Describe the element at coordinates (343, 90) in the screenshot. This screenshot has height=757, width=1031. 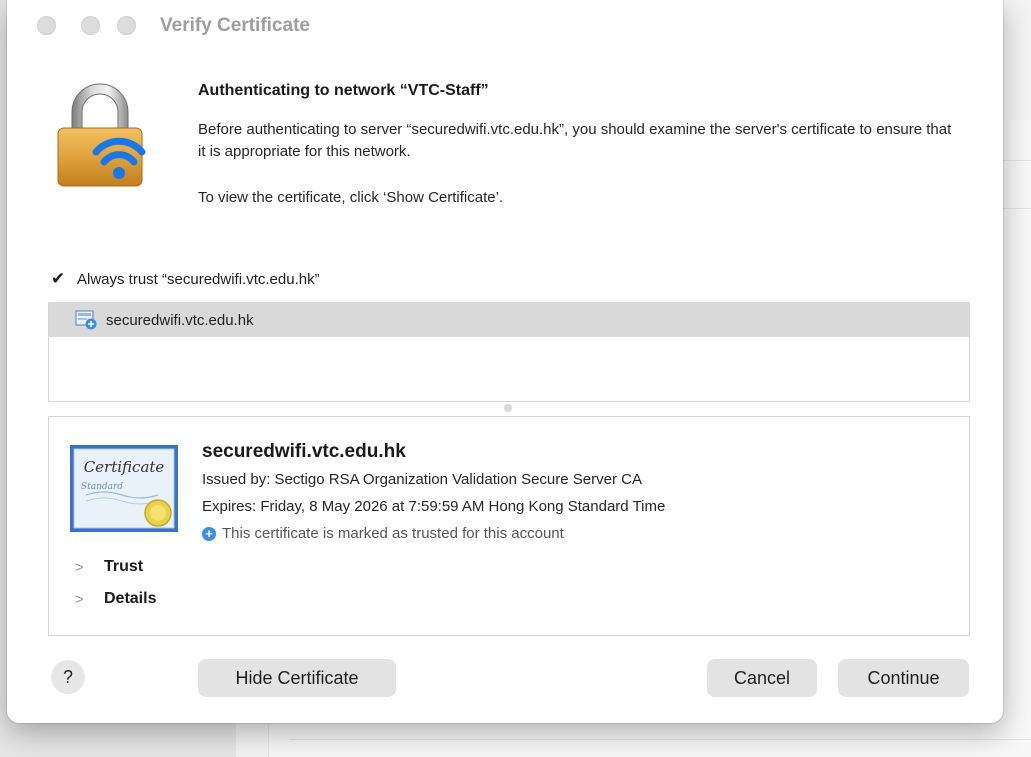
I see `dialog-heading: Authenticating to network “VTC-Staff”` at that location.